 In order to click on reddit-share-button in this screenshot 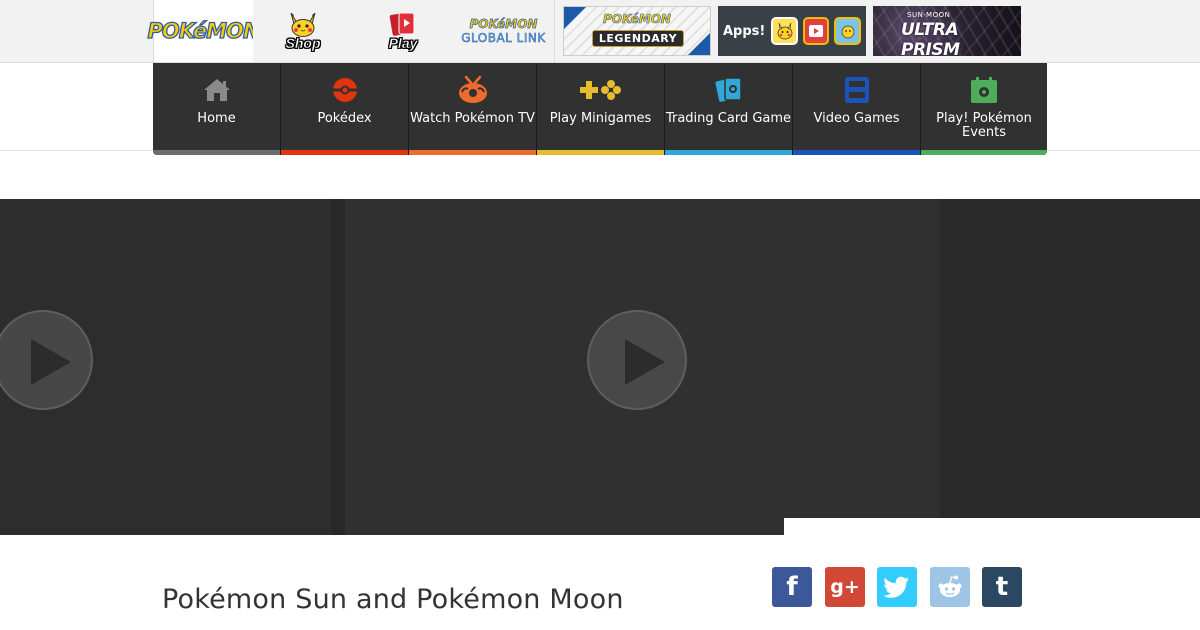, I will do `click(950, 587)`.